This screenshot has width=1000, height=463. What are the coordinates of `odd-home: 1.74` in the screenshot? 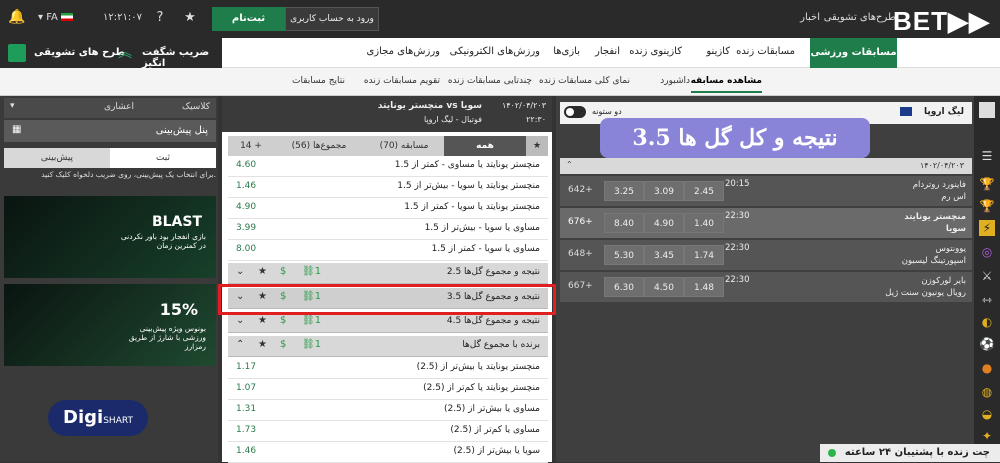 It's located at (704, 255).